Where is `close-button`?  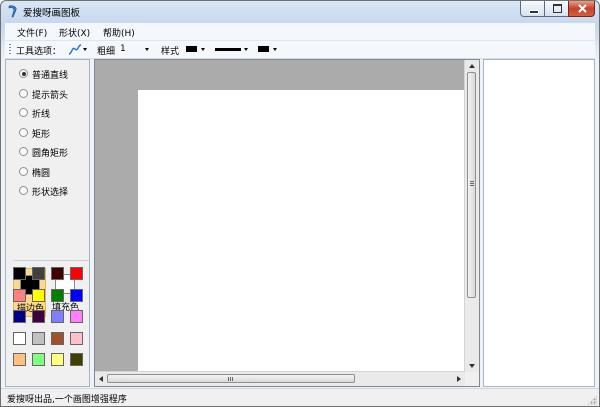 close-button is located at coordinates (581, 9).